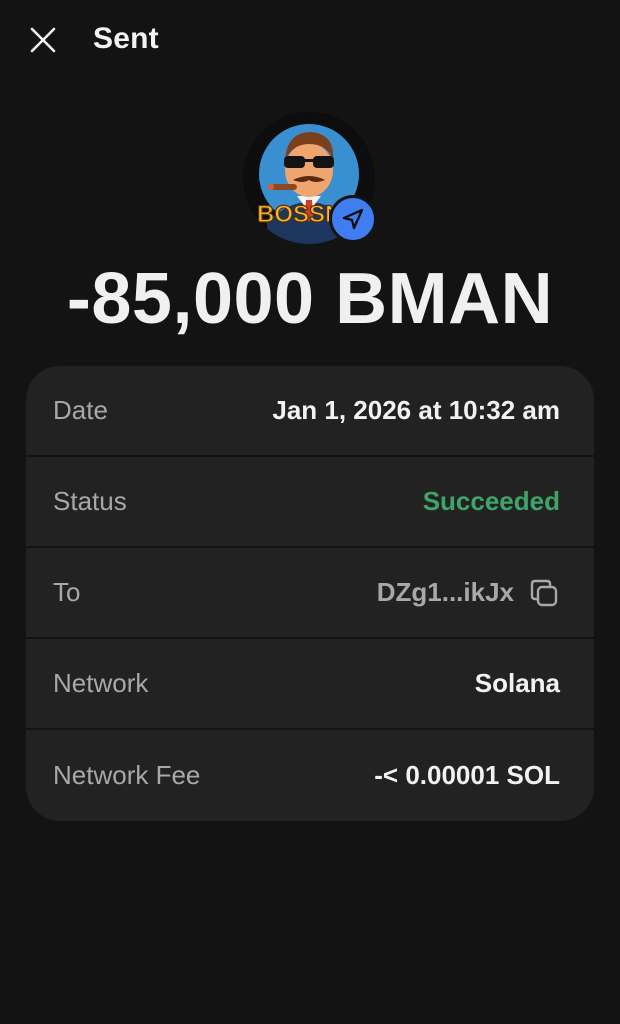  What do you see at coordinates (445, 592) in the screenshot?
I see `to-address-value: DZg1...ikJx` at bounding box center [445, 592].